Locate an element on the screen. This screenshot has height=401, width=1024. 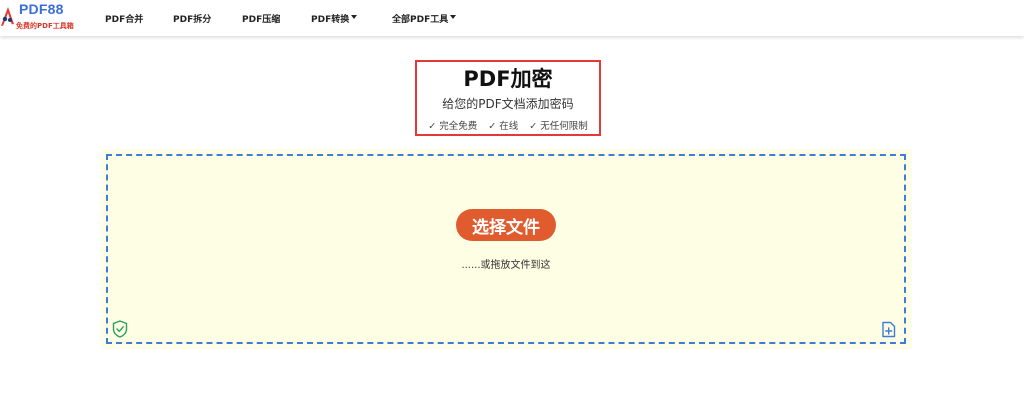
nav-label: PDF拆分 is located at coordinates (192, 19).